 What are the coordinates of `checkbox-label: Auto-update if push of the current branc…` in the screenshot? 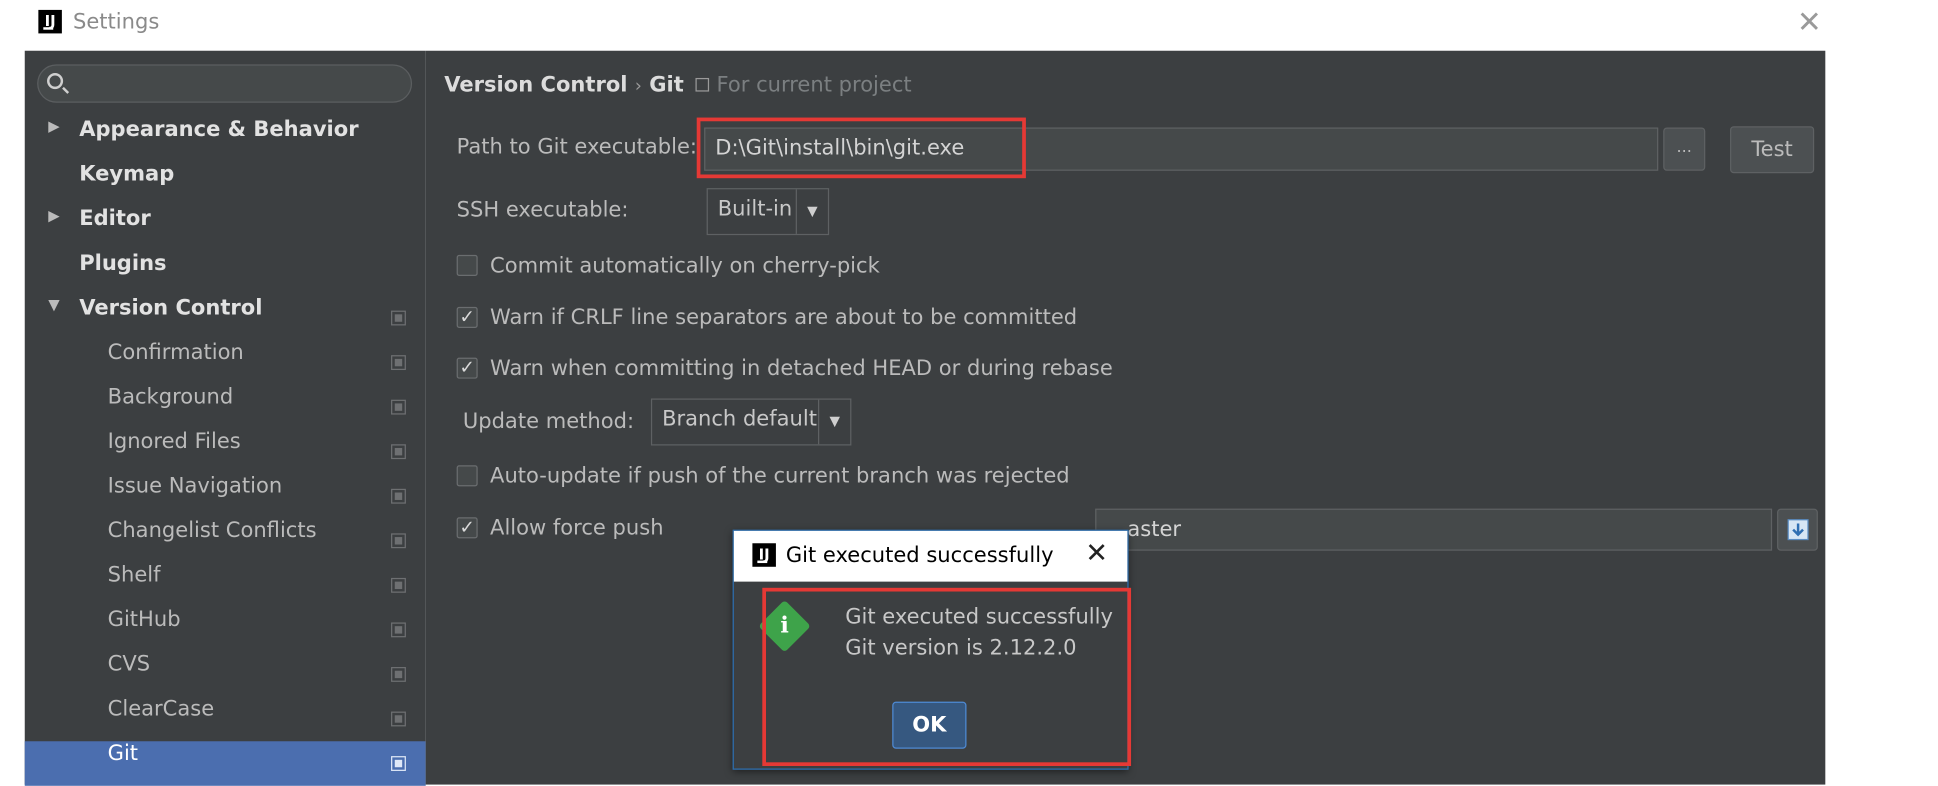 It's located at (780, 476).